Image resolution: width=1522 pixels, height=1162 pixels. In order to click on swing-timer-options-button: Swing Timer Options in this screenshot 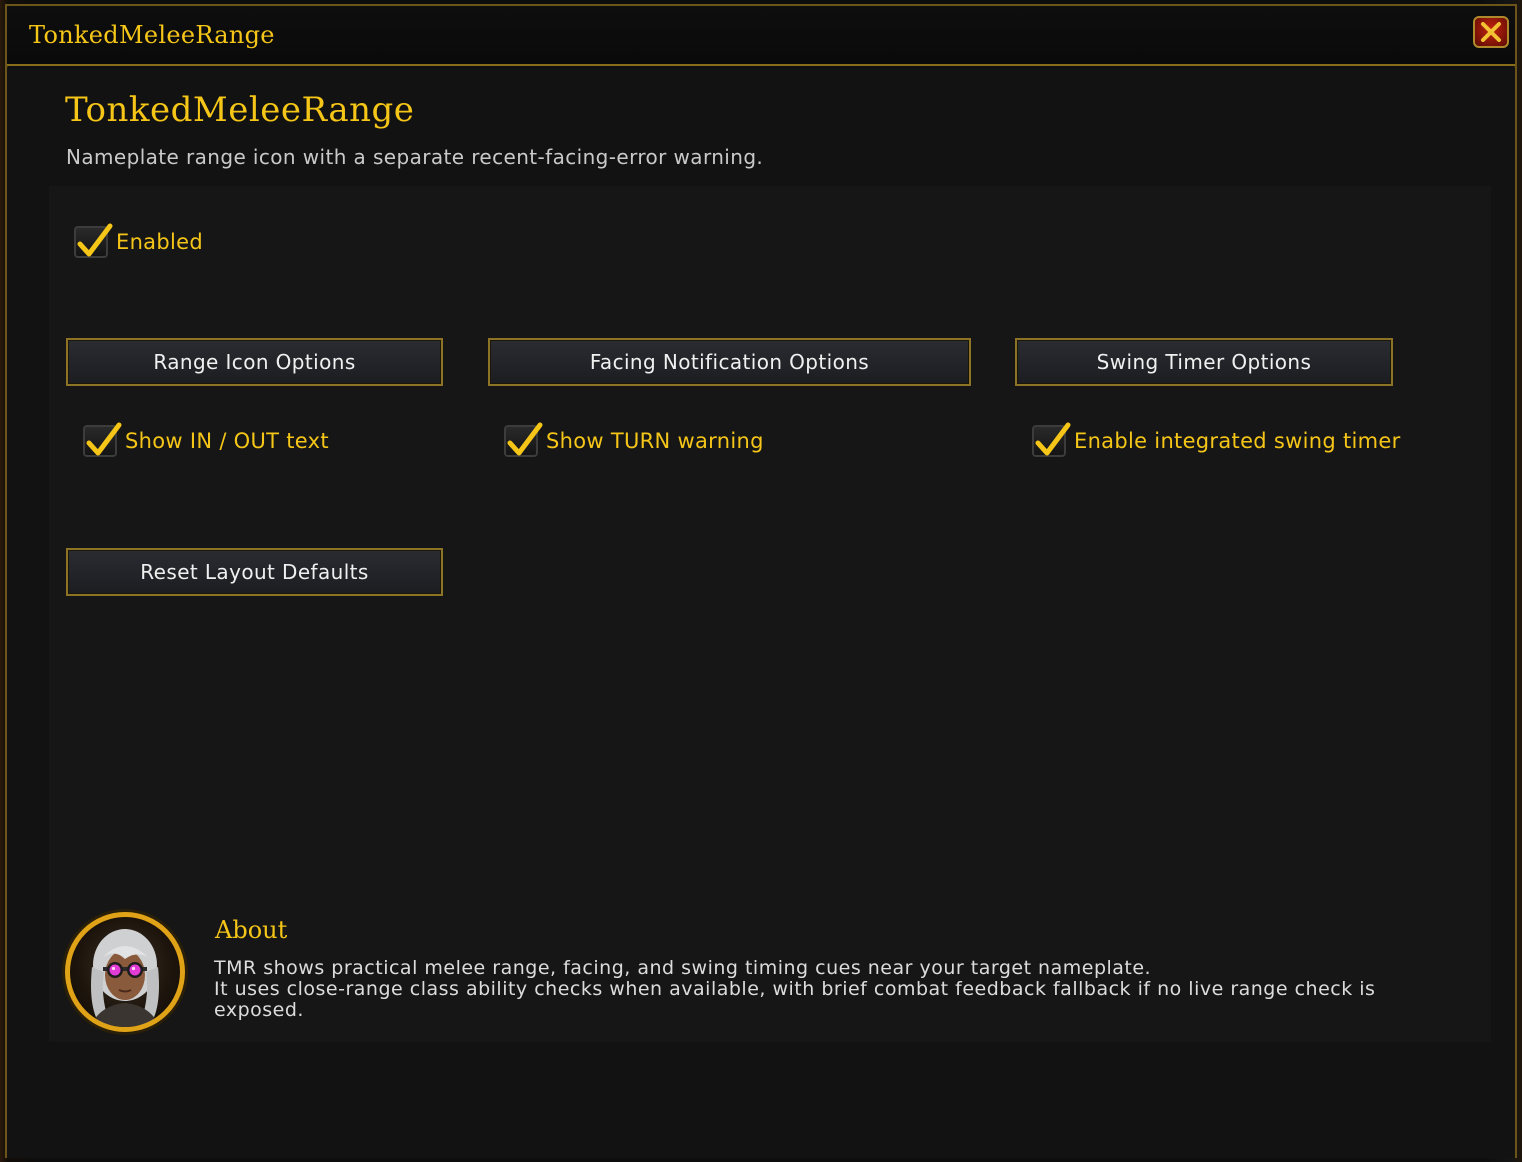, I will do `click(1204, 362)`.